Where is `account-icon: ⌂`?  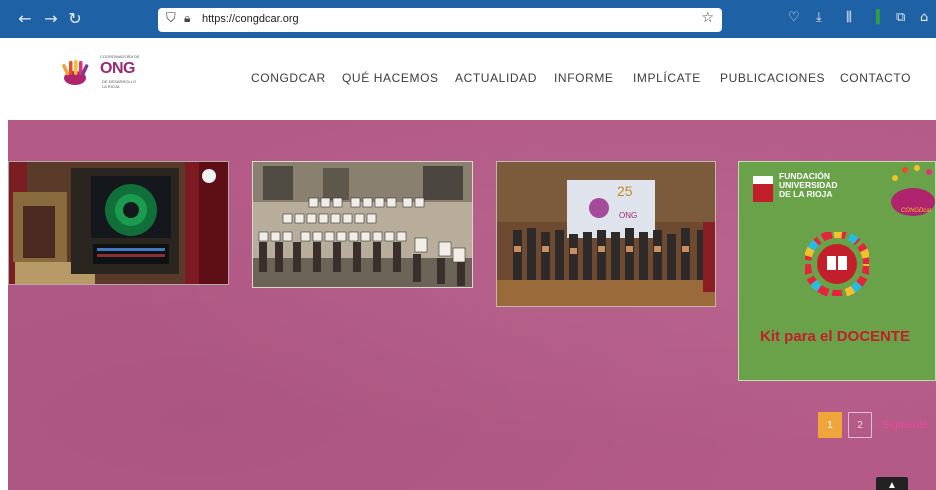 account-icon: ⌂ is located at coordinates (924, 17).